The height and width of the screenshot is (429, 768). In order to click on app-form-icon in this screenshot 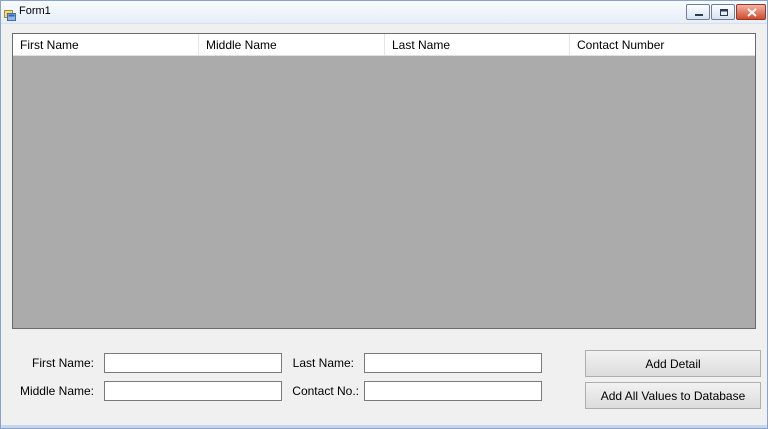, I will do `click(10, 13)`.